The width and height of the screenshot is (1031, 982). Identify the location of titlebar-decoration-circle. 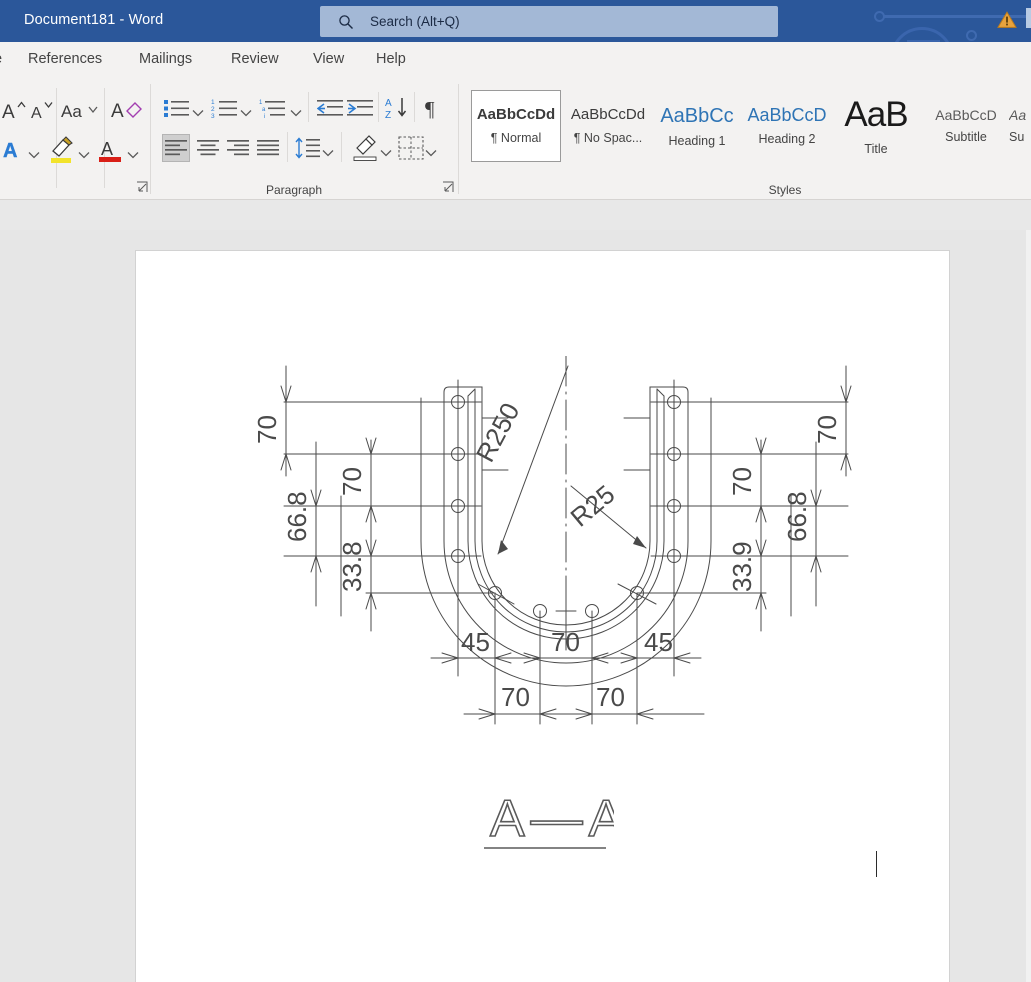
(922, 34).